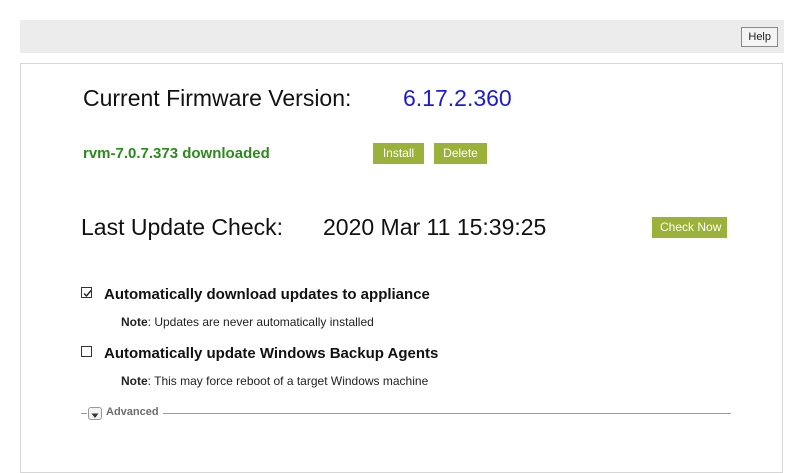  I want to click on last-update-check-value: 2020 Mar 11 15:39:25, so click(435, 227).